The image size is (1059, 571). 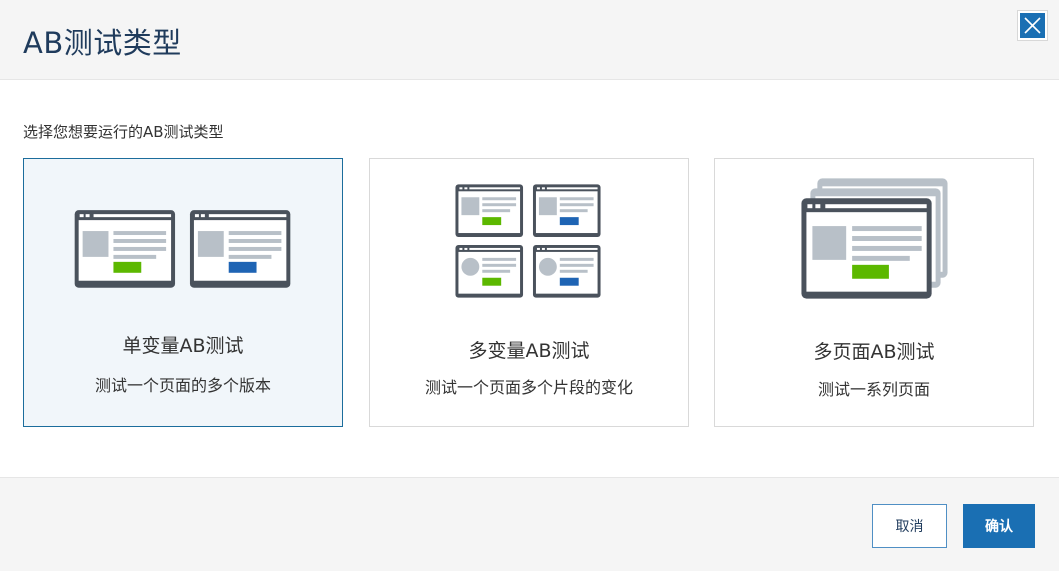 What do you see at coordinates (183, 292) in the screenshot?
I see `card-single-variable: 单变量AB测试 测试一个页面的多个版本` at bounding box center [183, 292].